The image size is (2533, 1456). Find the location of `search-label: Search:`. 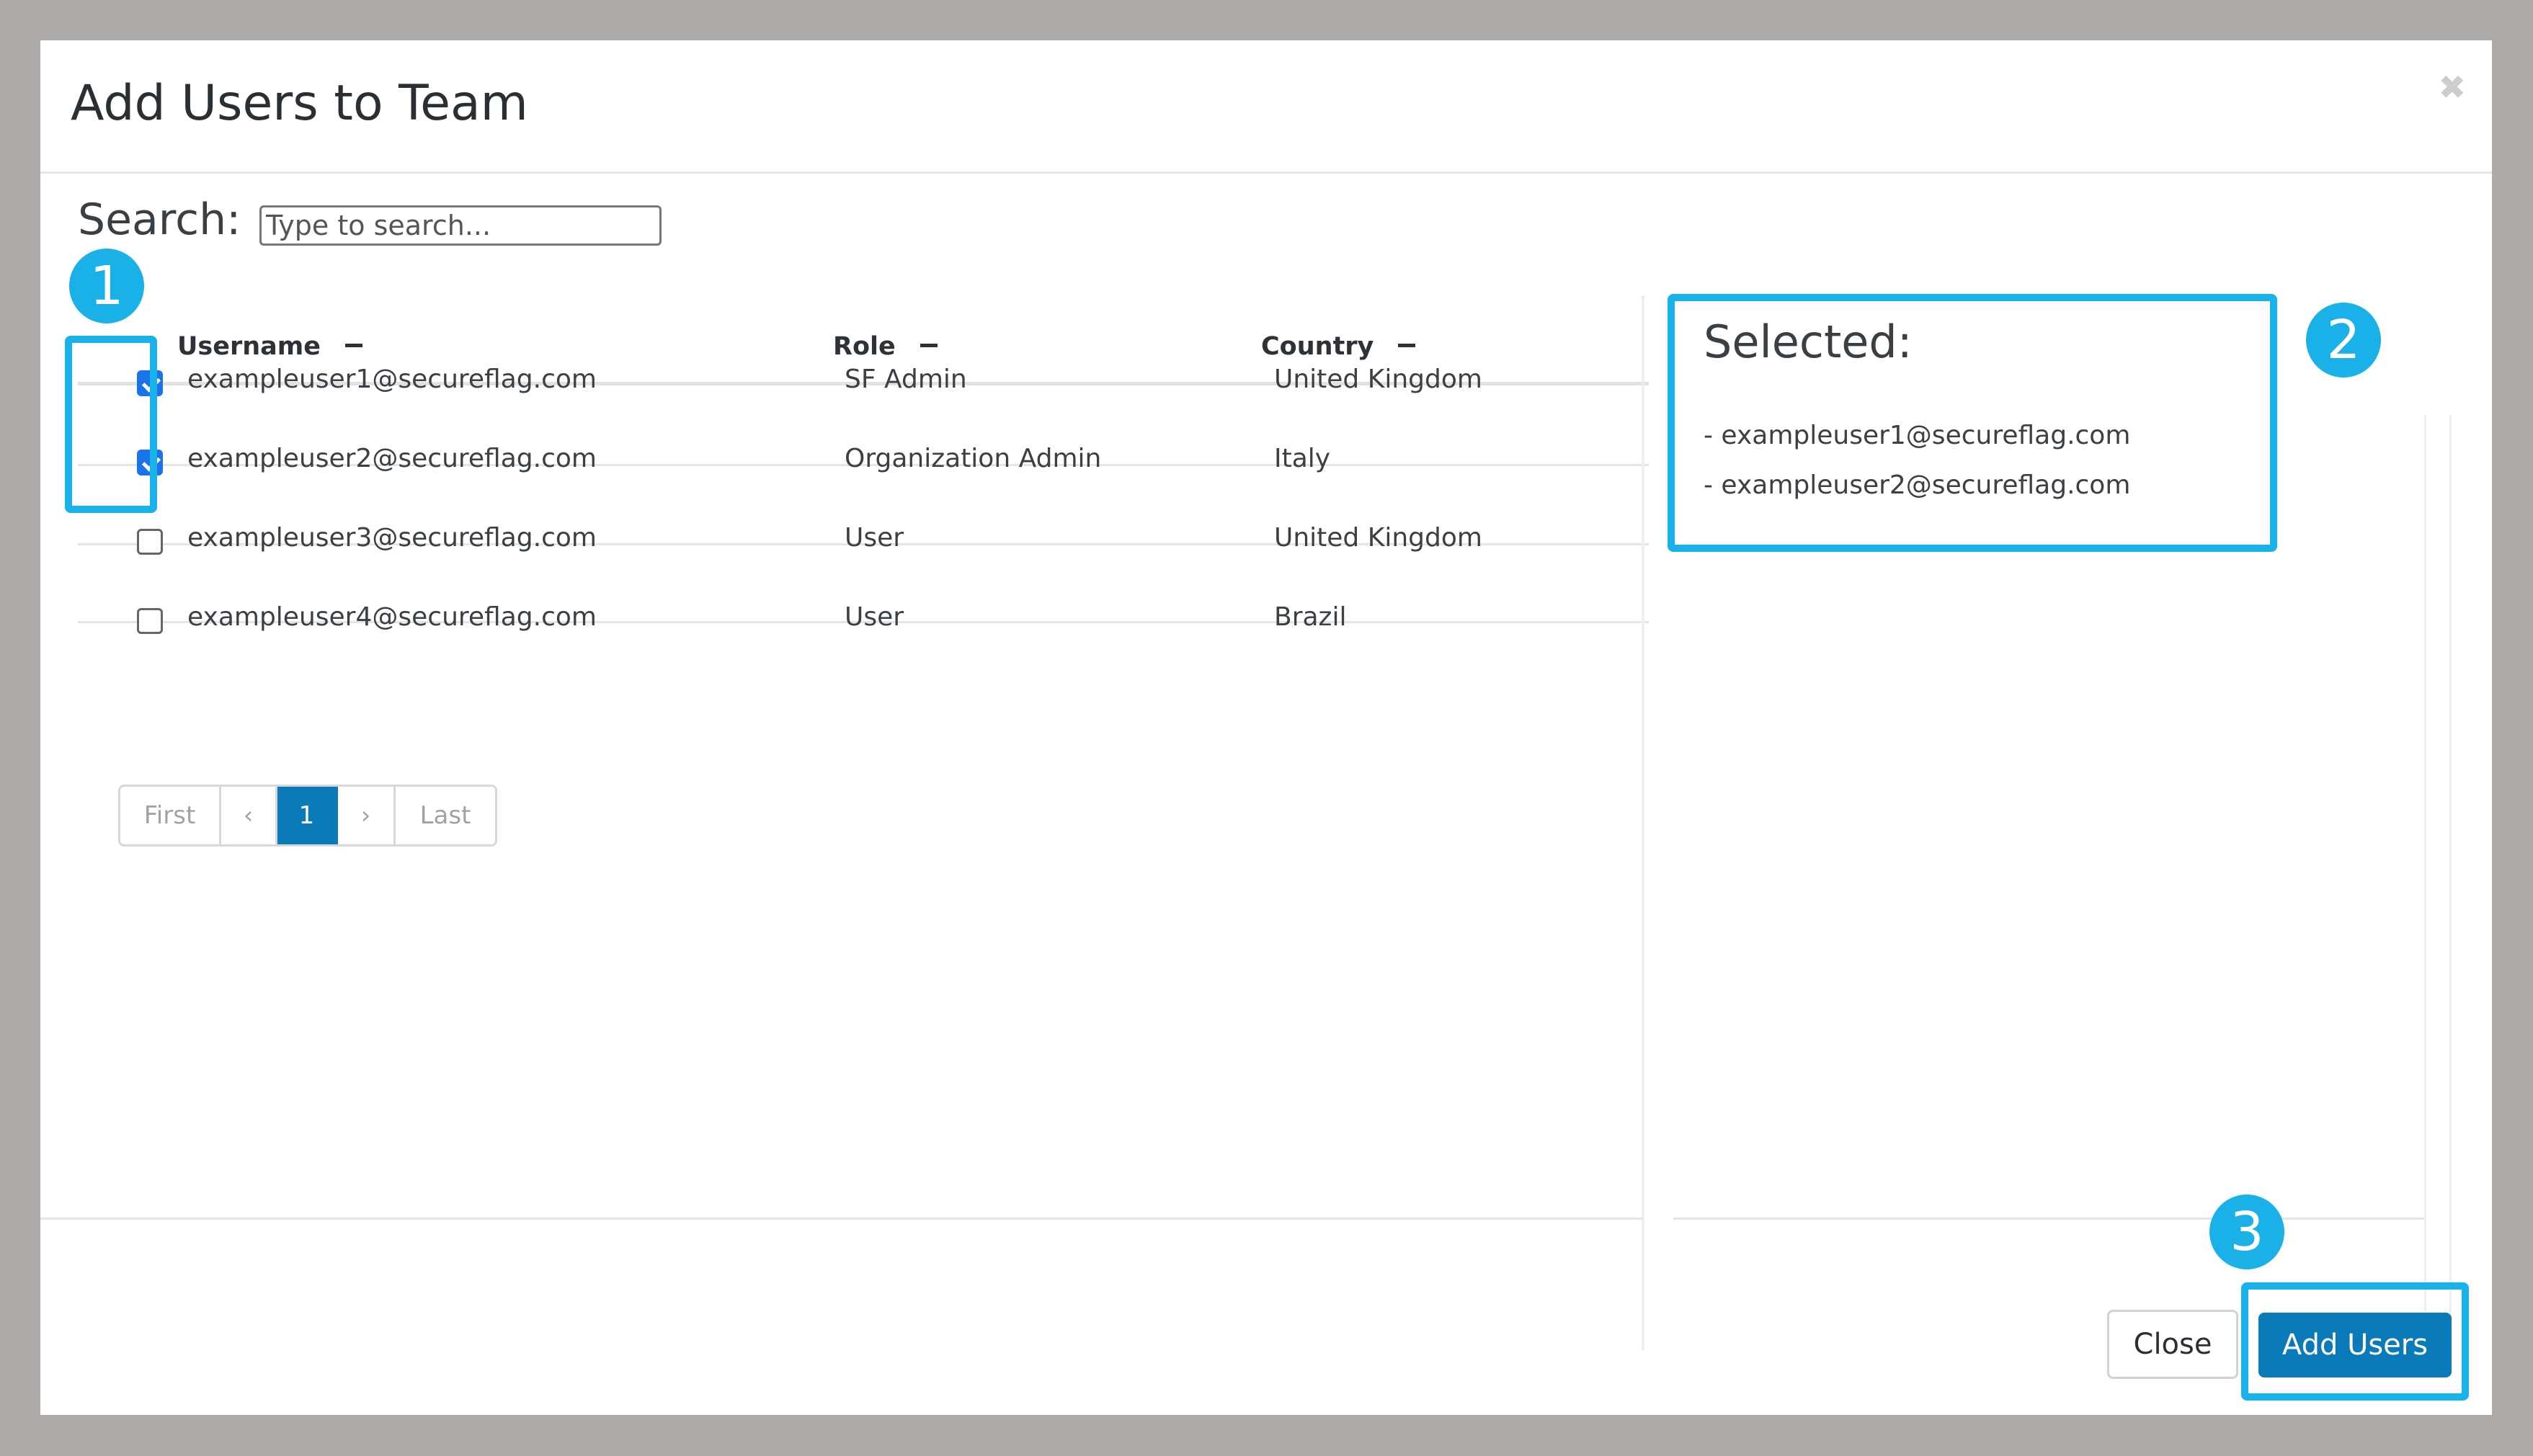

search-label: Search: is located at coordinates (160, 220).